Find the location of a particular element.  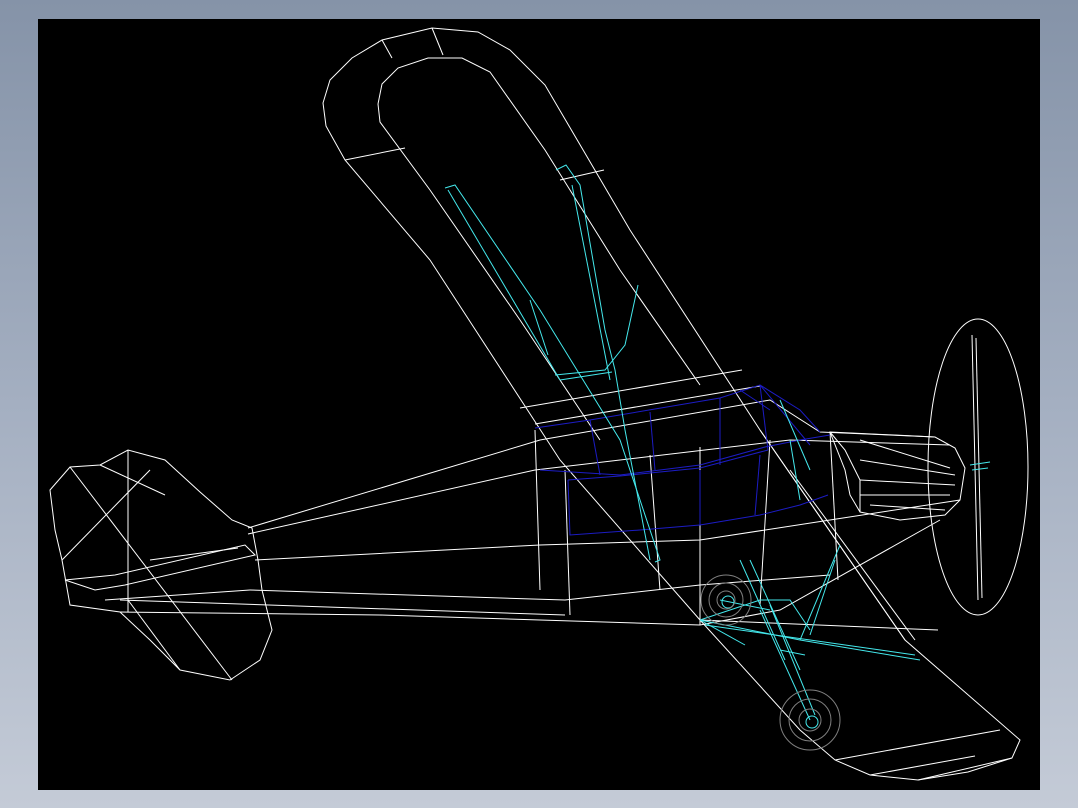

strut-rear is located at coordinates (603, 362).